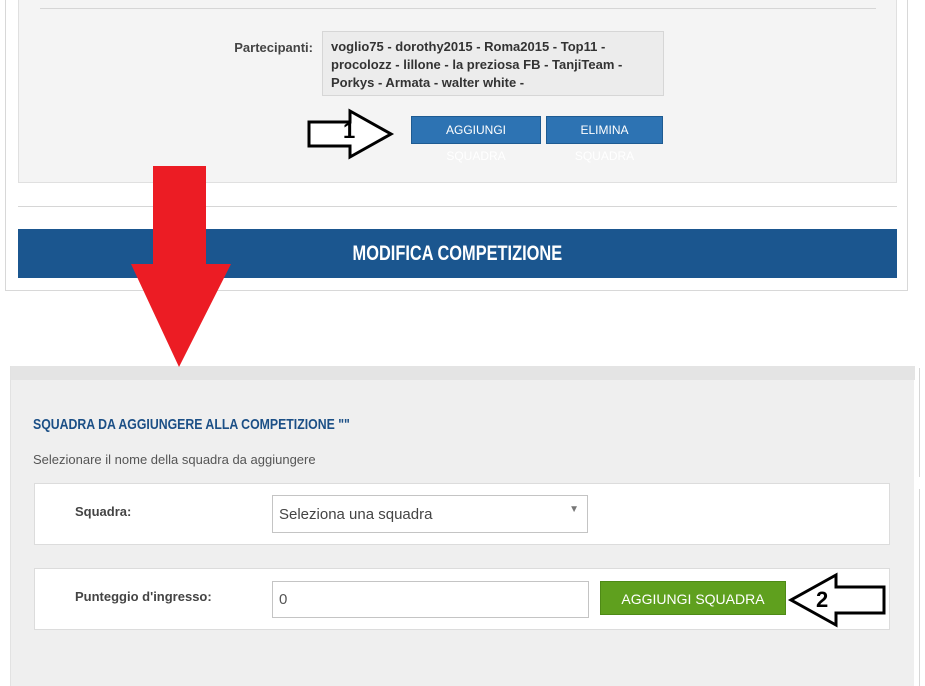  What do you see at coordinates (143, 596) in the screenshot?
I see `score-label: Punteggio d'ingresso:` at bounding box center [143, 596].